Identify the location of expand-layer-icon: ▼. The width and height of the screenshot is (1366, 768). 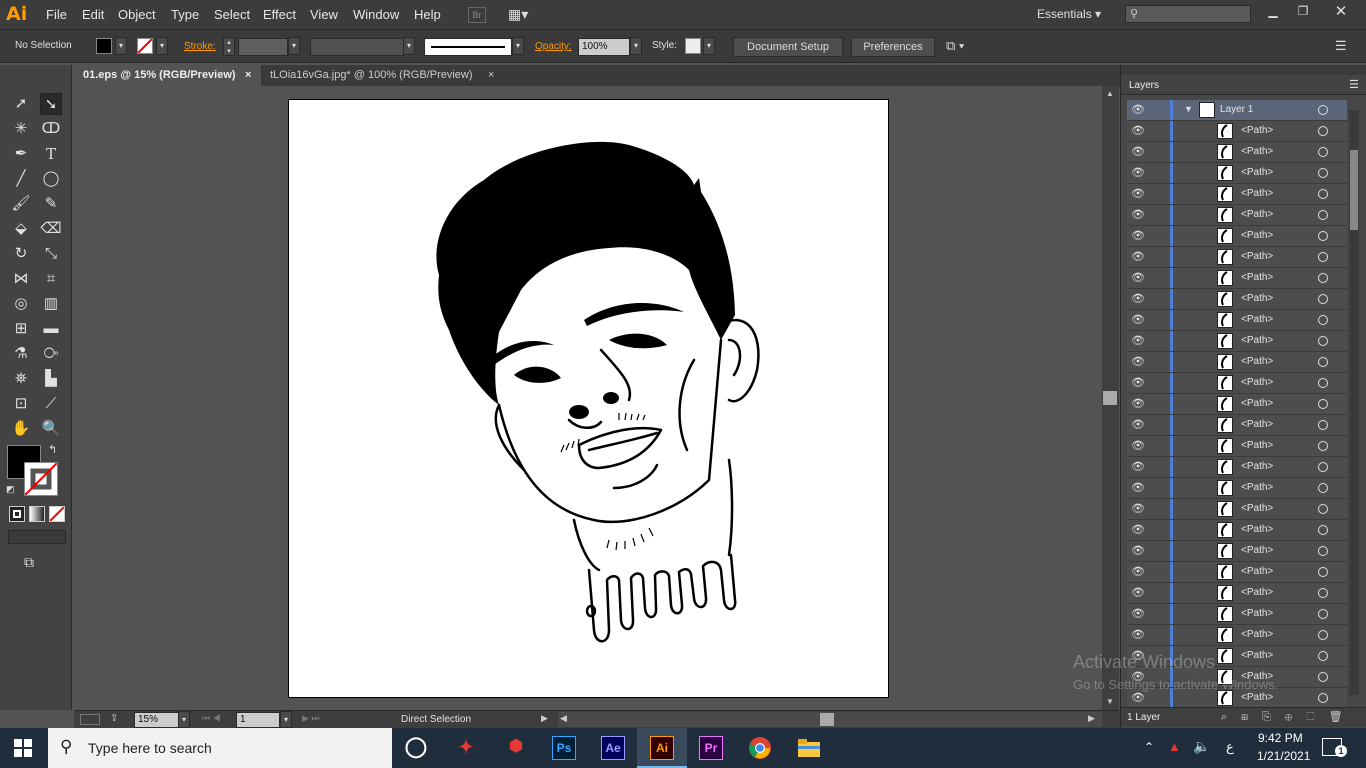
(1188, 109).